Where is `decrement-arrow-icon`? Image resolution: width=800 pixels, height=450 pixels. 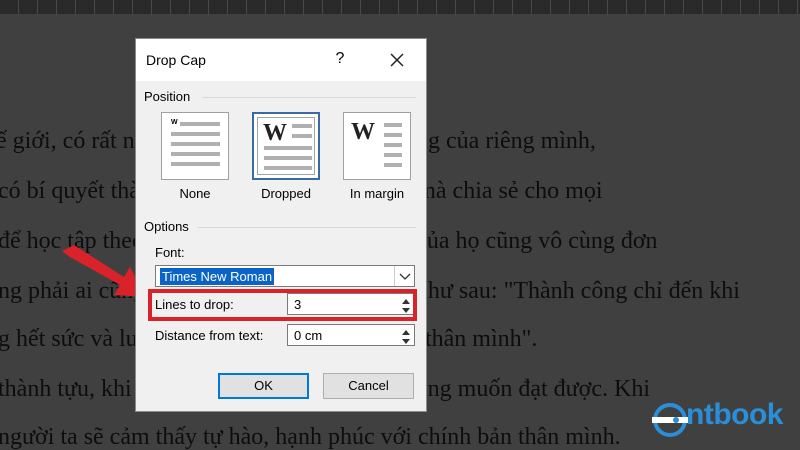
decrement-arrow-icon is located at coordinates (406, 340).